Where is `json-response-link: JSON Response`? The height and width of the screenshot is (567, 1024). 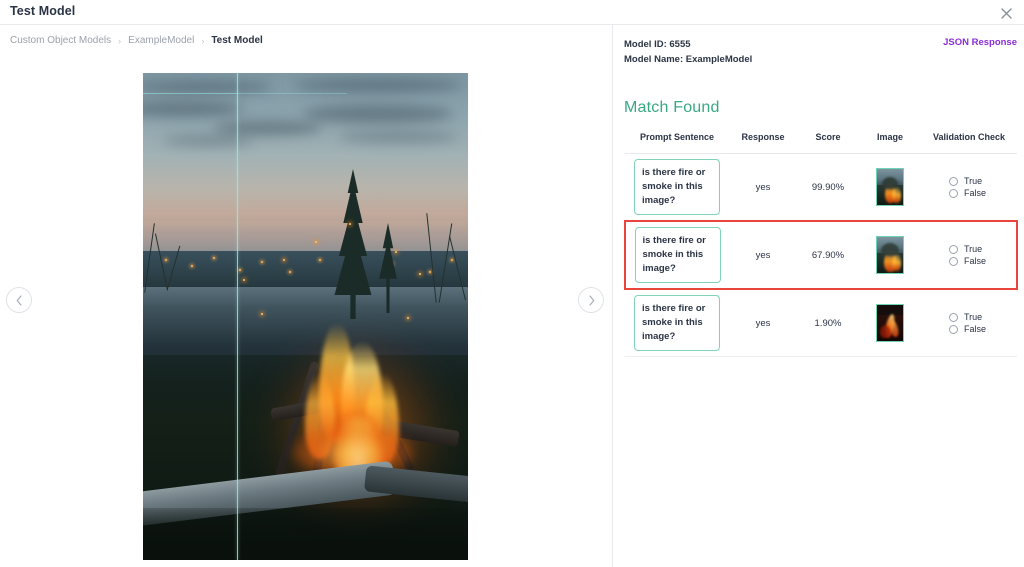
json-response-link: JSON Response is located at coordinates (980, 42).